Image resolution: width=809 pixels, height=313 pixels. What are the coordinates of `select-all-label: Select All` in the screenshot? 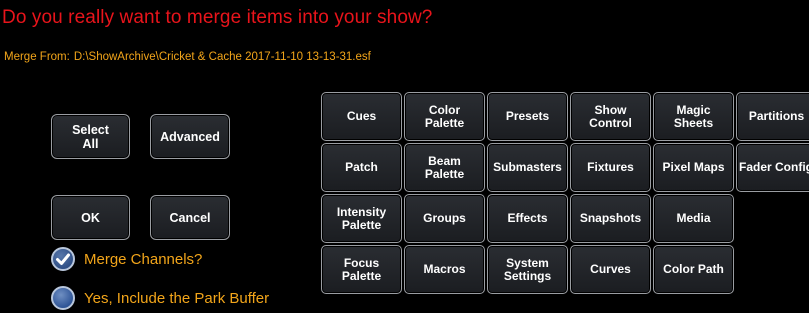 It's located at (90, 136).